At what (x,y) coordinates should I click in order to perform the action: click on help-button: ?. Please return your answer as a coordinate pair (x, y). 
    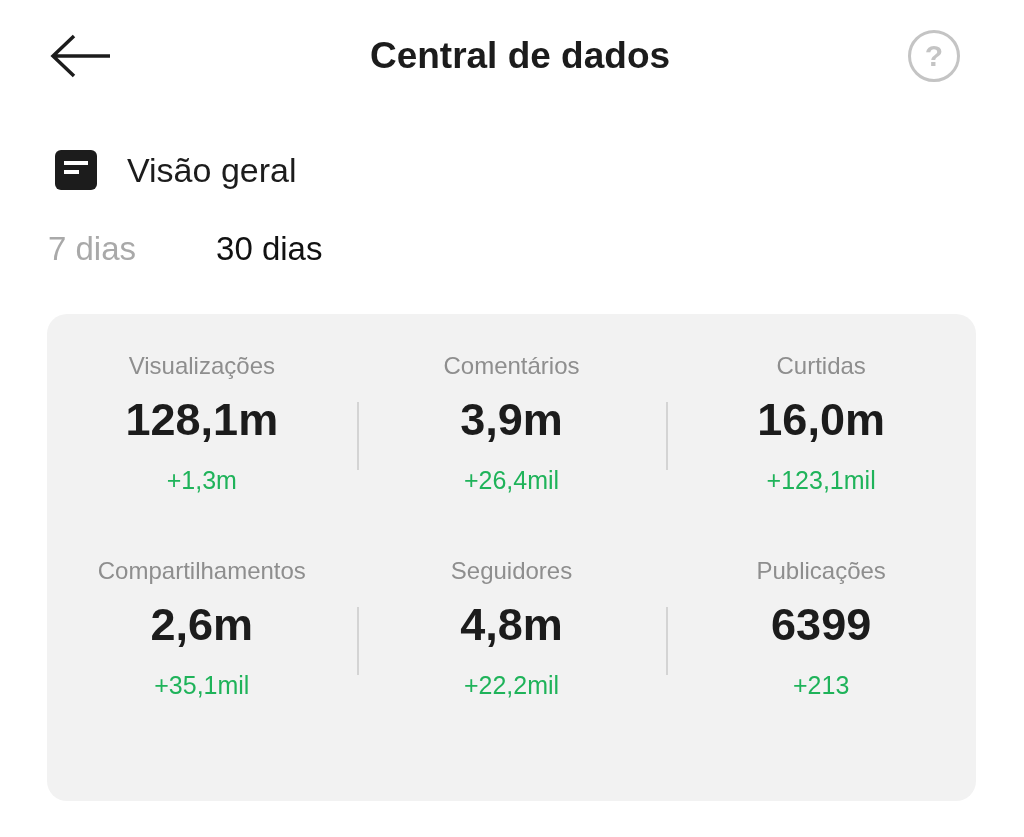
    Looking at the image, I should click on (934, 56).